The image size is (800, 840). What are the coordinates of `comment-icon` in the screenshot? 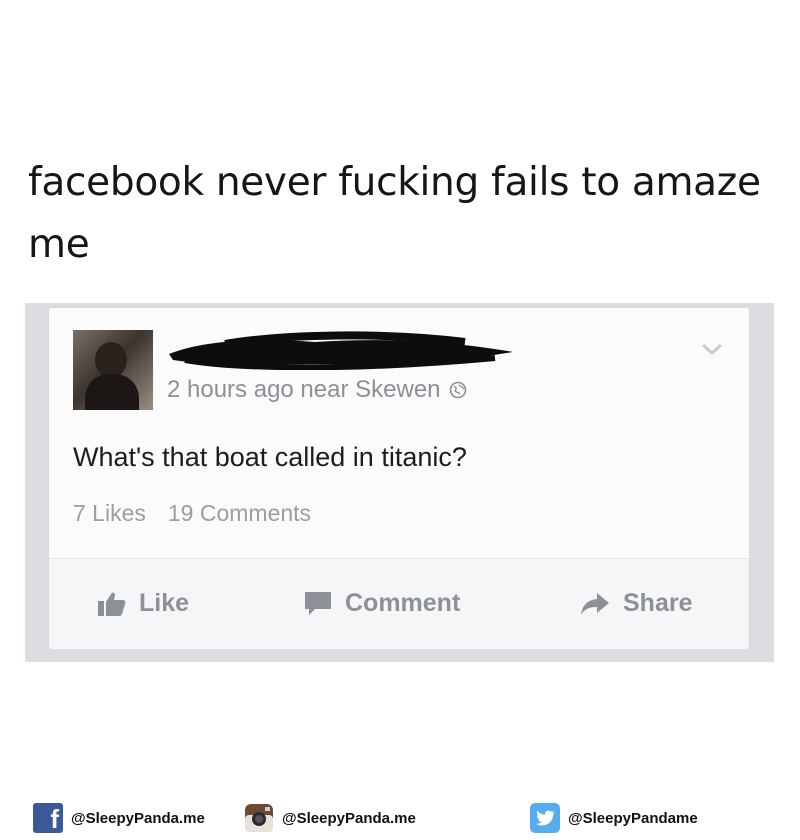 It's located at (318, 603).